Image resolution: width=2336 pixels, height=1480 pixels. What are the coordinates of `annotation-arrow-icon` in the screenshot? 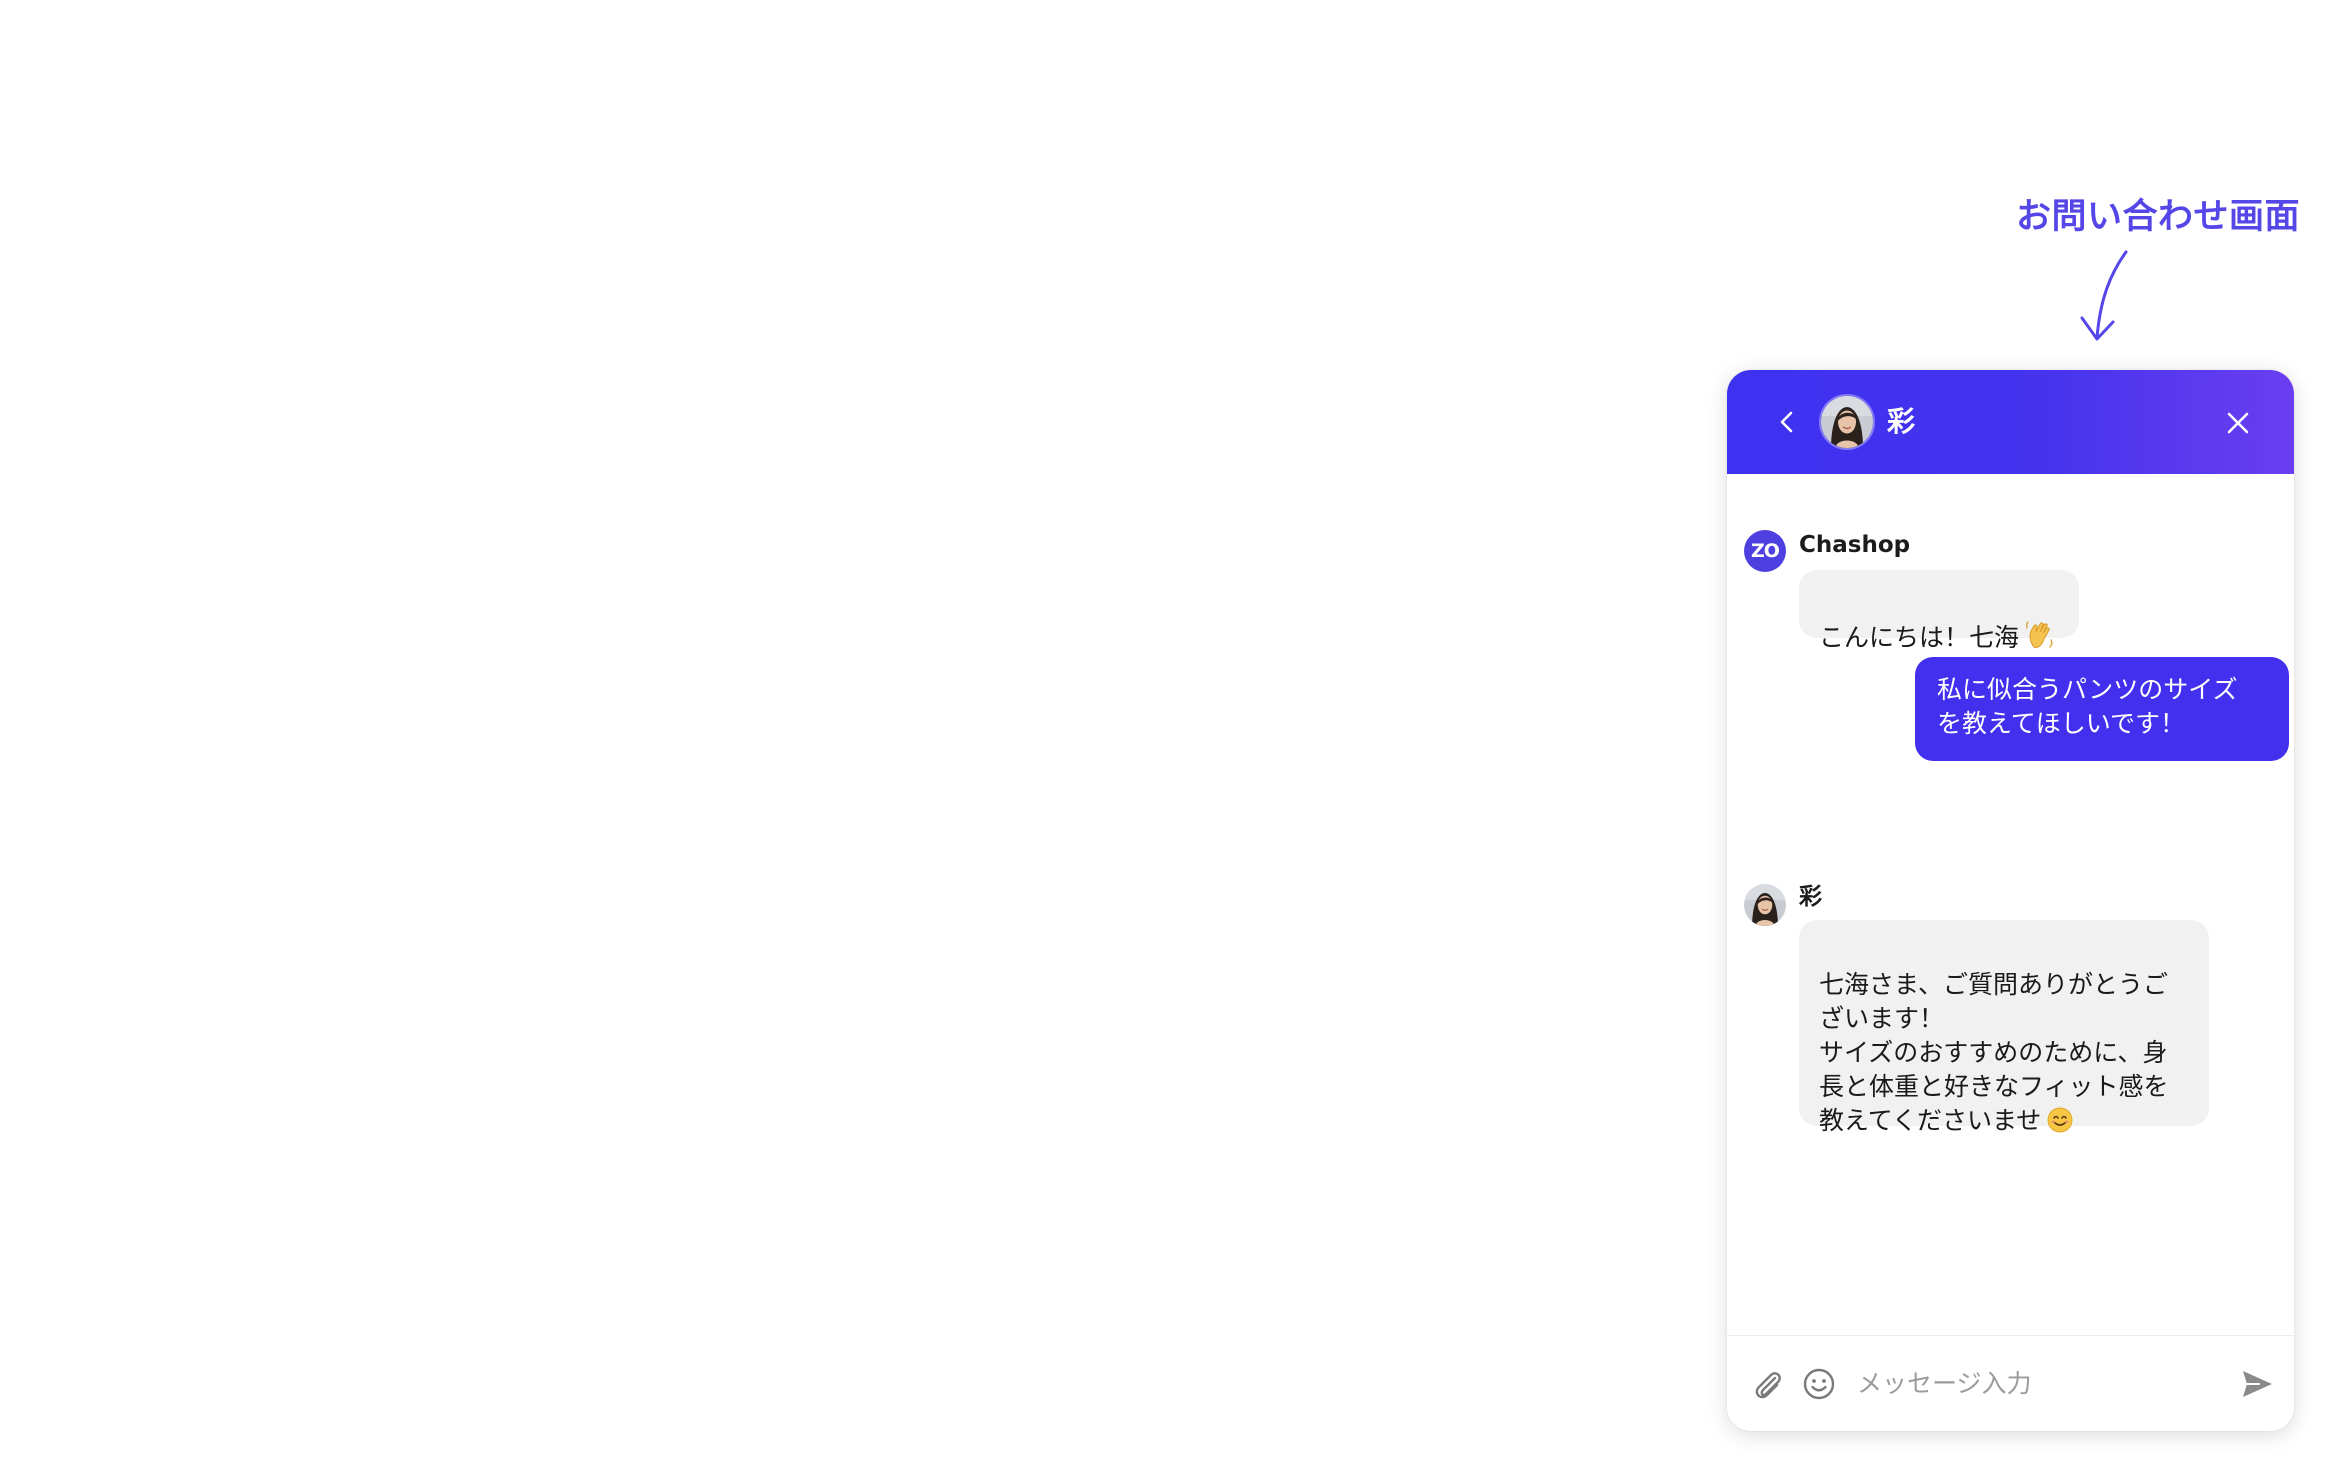 It's located at (2104, 295).